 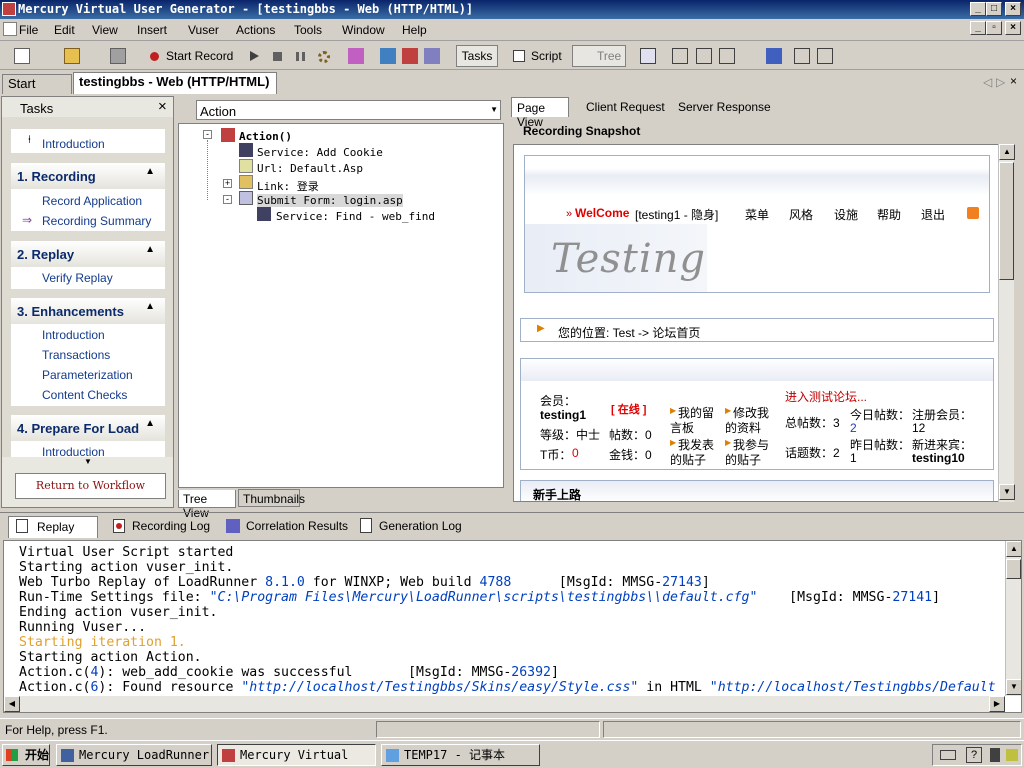 I want to click on maximize-button: □, so click(x=994, y=9).